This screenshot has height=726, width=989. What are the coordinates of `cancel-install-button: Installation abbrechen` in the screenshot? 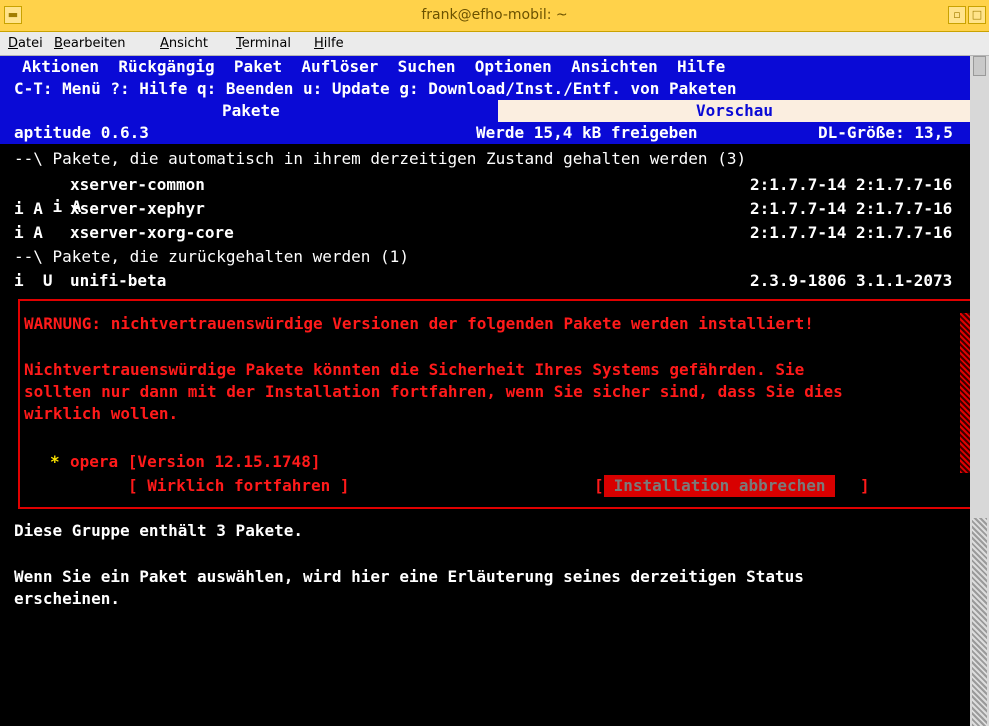 It's located at (720, 486).